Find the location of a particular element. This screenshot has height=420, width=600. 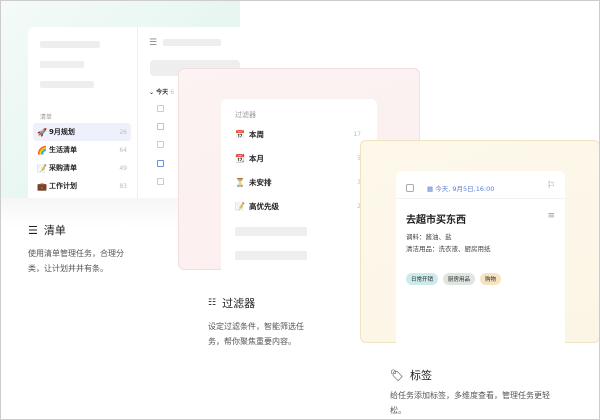

feature-tags: 🏷 标签 给任务添加标签，多维度查看，管理任务更轻 松。 is located at coordinates (470, 392).